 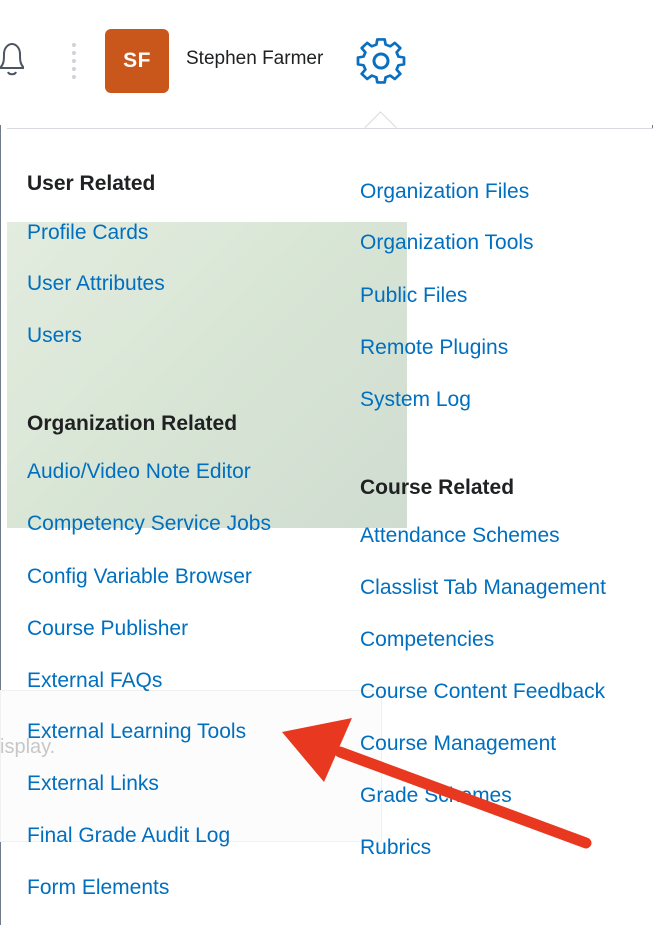 I want to click on bell-icon, so click(x=12, y=60).